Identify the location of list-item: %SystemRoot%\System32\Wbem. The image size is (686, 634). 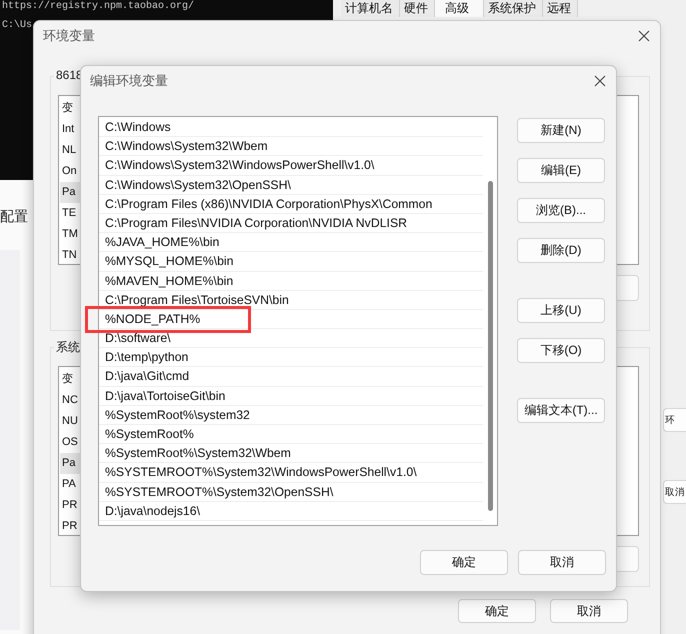
(291, 454).